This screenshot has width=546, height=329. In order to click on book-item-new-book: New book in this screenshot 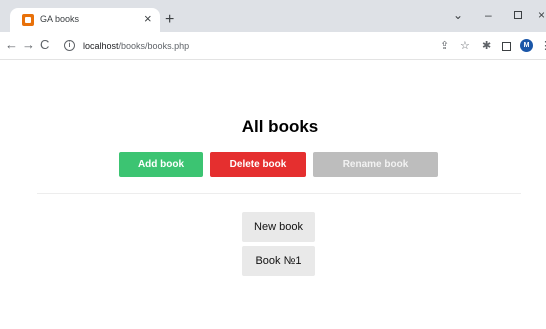, I will do `click(278, 227)`.